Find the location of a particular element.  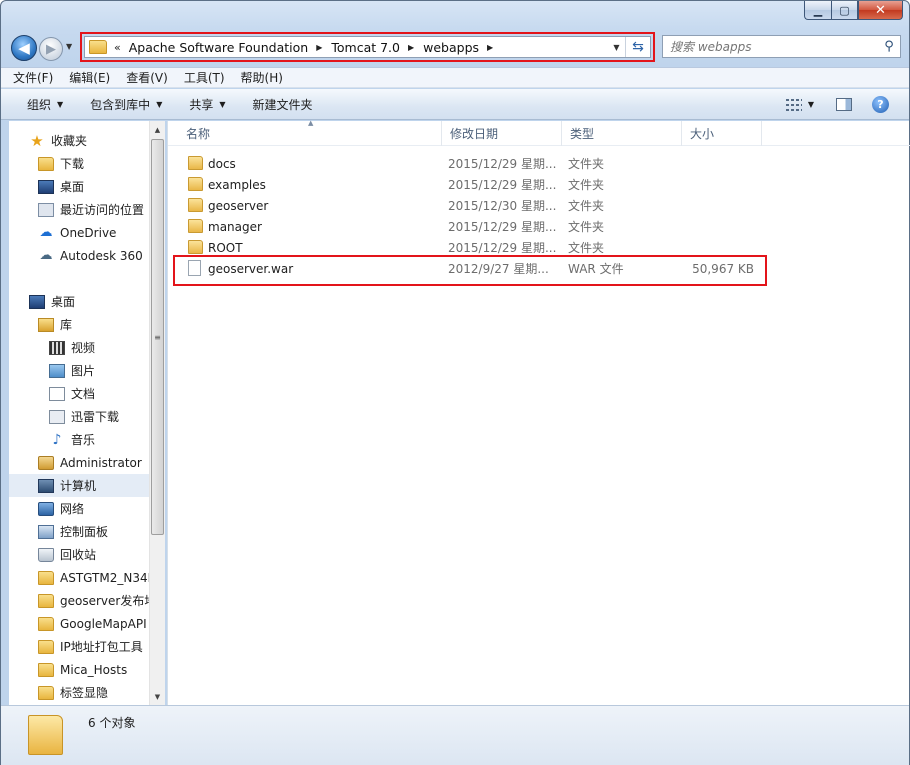

nav-pictures: 图片 is located at coordinates (79, 370).